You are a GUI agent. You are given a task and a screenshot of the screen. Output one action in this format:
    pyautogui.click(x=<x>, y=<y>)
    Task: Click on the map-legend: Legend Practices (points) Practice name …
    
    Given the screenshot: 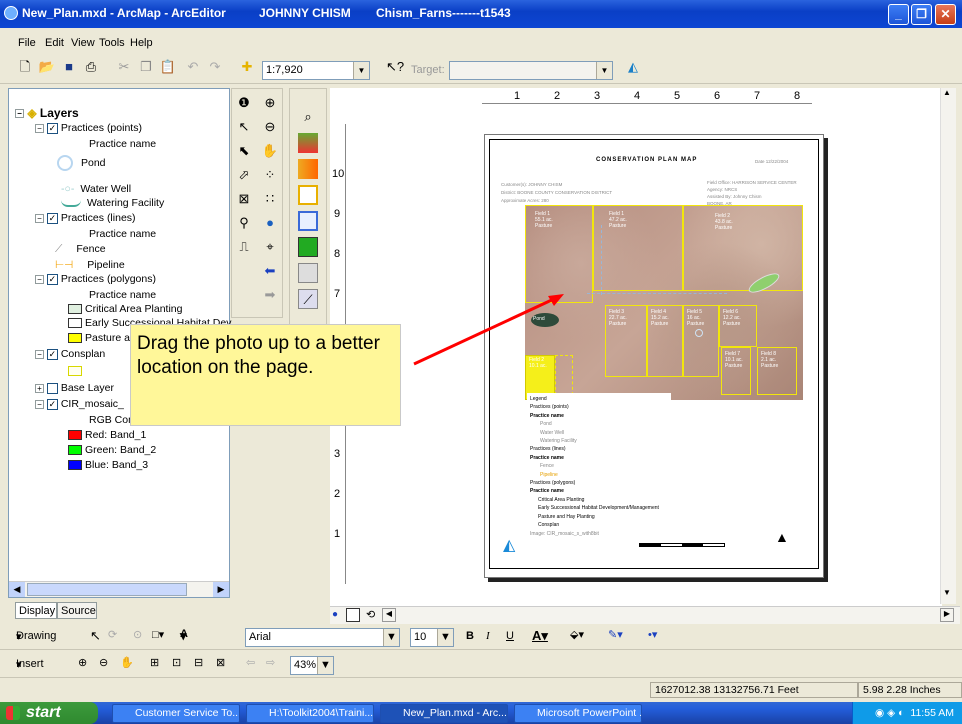 What is the action you would take?
    pyautogui.click(x=599, y=468)
    